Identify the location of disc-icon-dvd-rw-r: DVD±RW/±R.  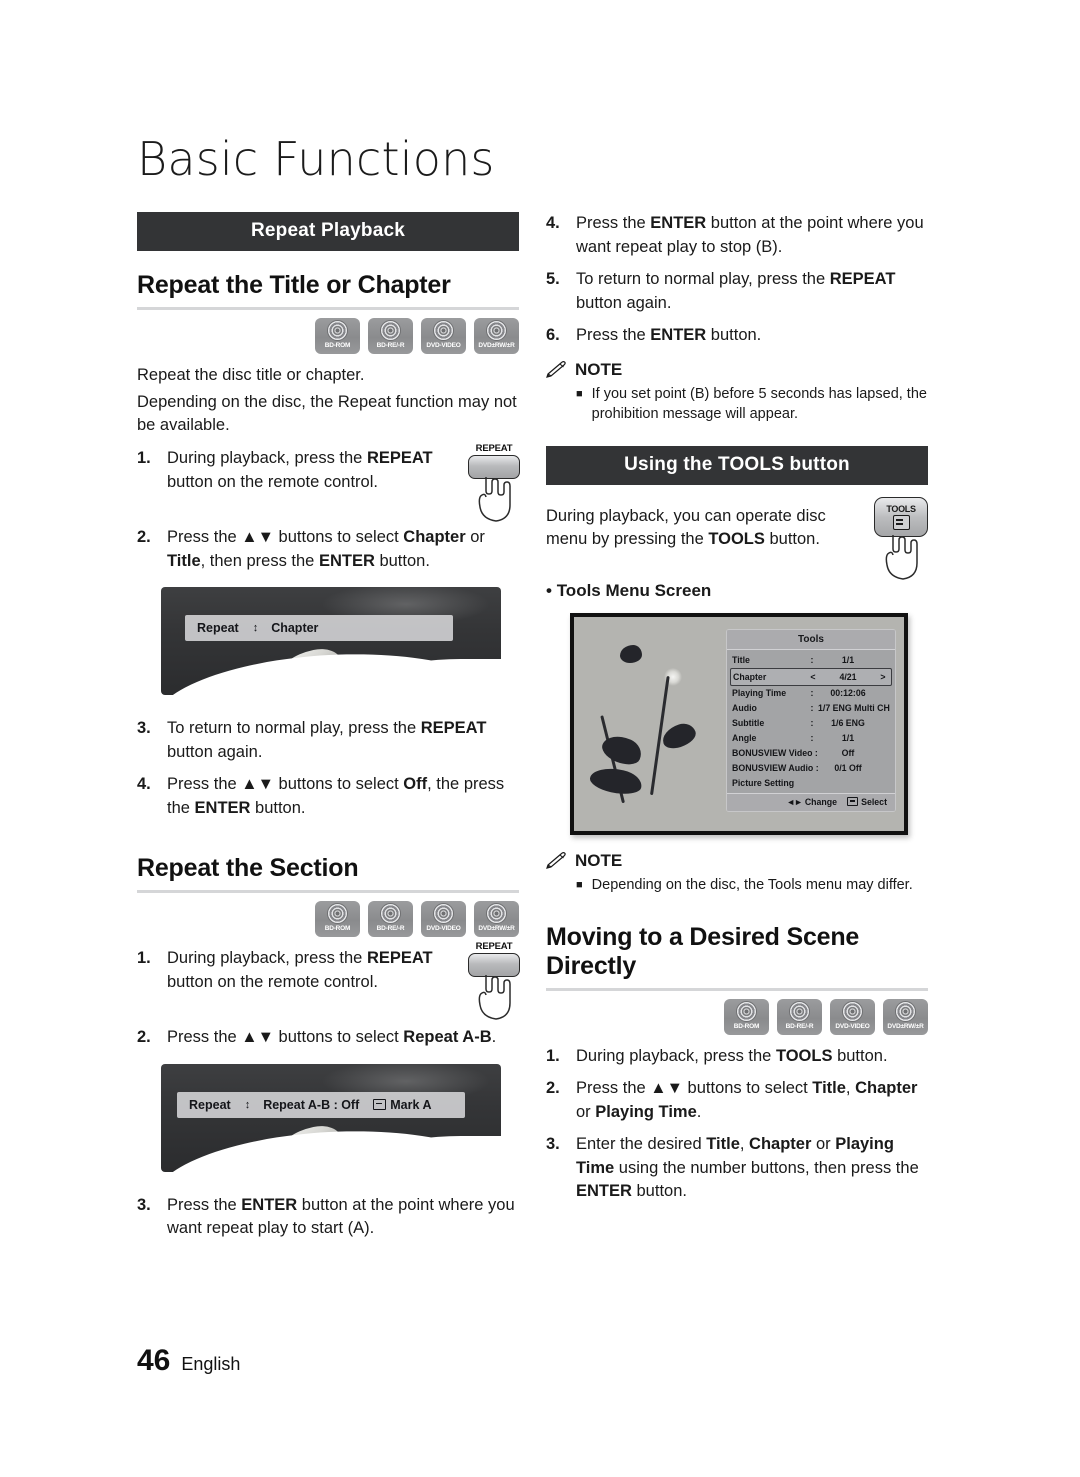
(496, 336).